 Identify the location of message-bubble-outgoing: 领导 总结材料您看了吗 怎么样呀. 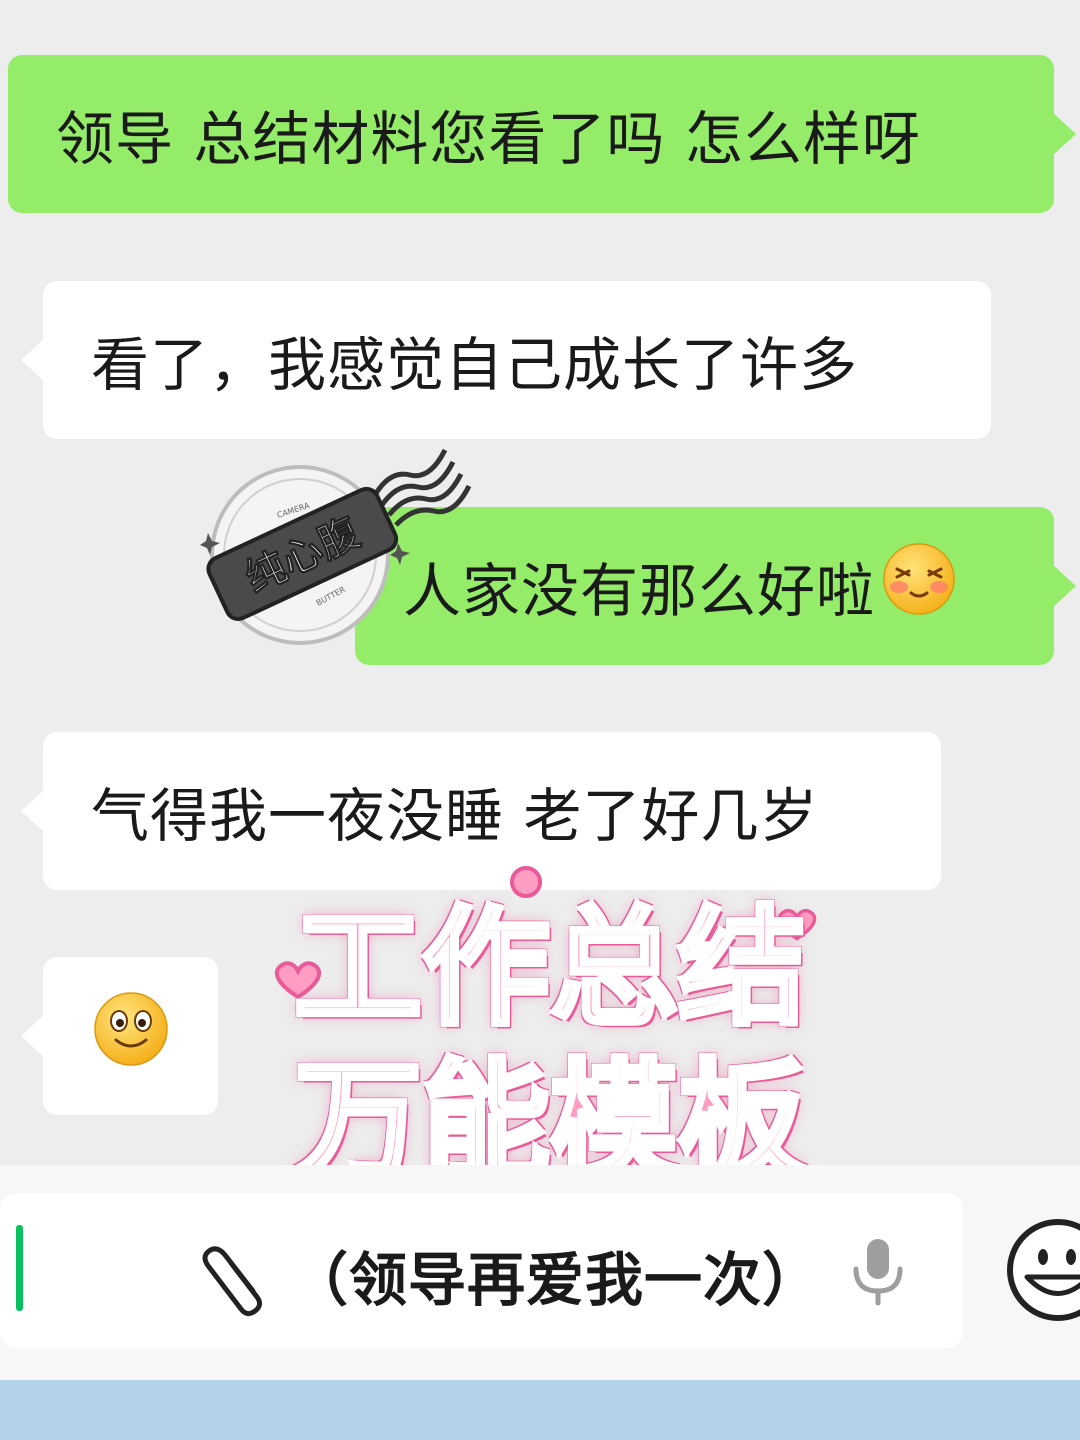
(542, 134).